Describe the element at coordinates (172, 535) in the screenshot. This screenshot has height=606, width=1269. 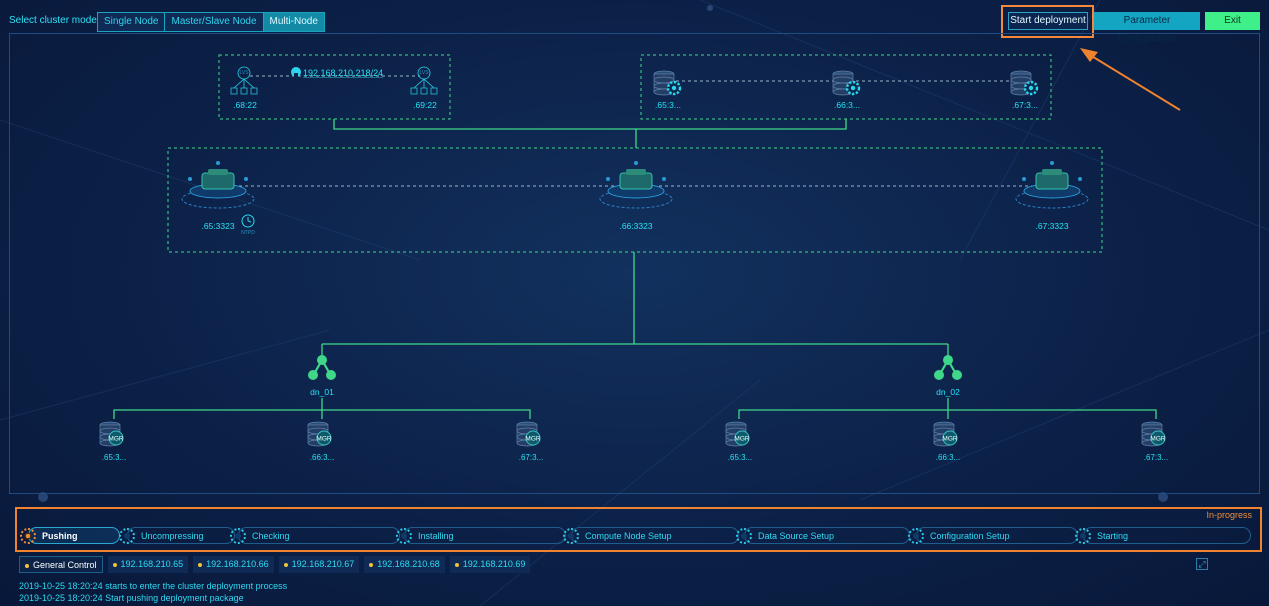
I see `step-label: Uncompressing` at that location.